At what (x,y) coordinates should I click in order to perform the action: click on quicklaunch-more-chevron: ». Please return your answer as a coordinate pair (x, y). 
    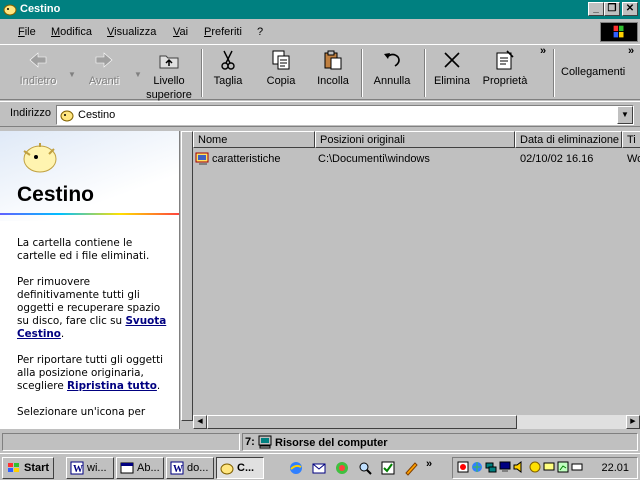
    Looking at the image, I should click on (429, 464).